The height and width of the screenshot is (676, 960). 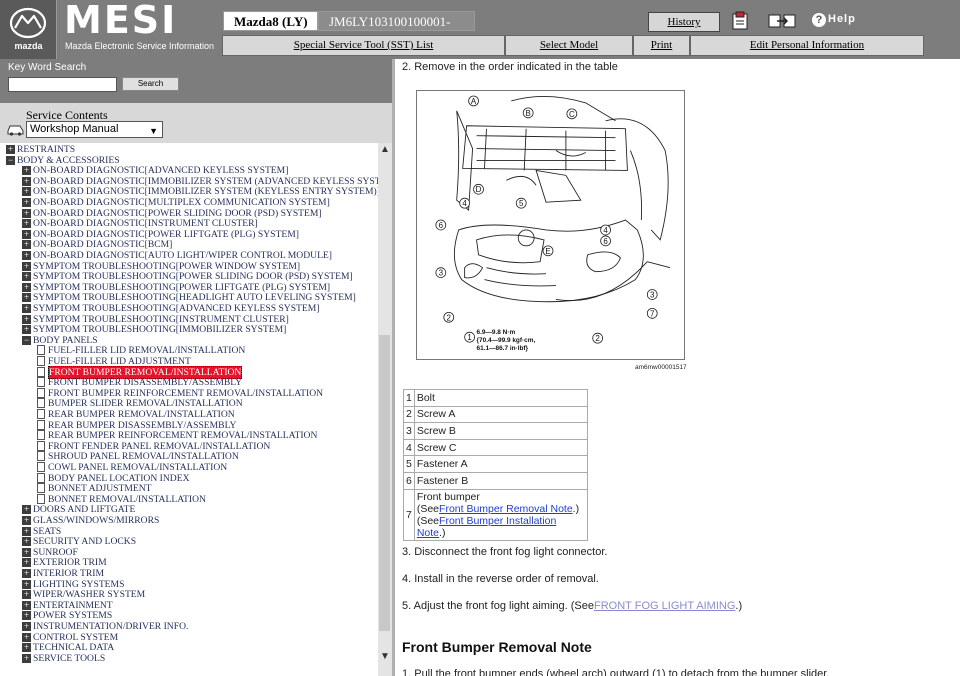 What do you see at coordinates (661, 45) in the screenshot?
I see `print-button: Print` at bounding box center [661, 45].